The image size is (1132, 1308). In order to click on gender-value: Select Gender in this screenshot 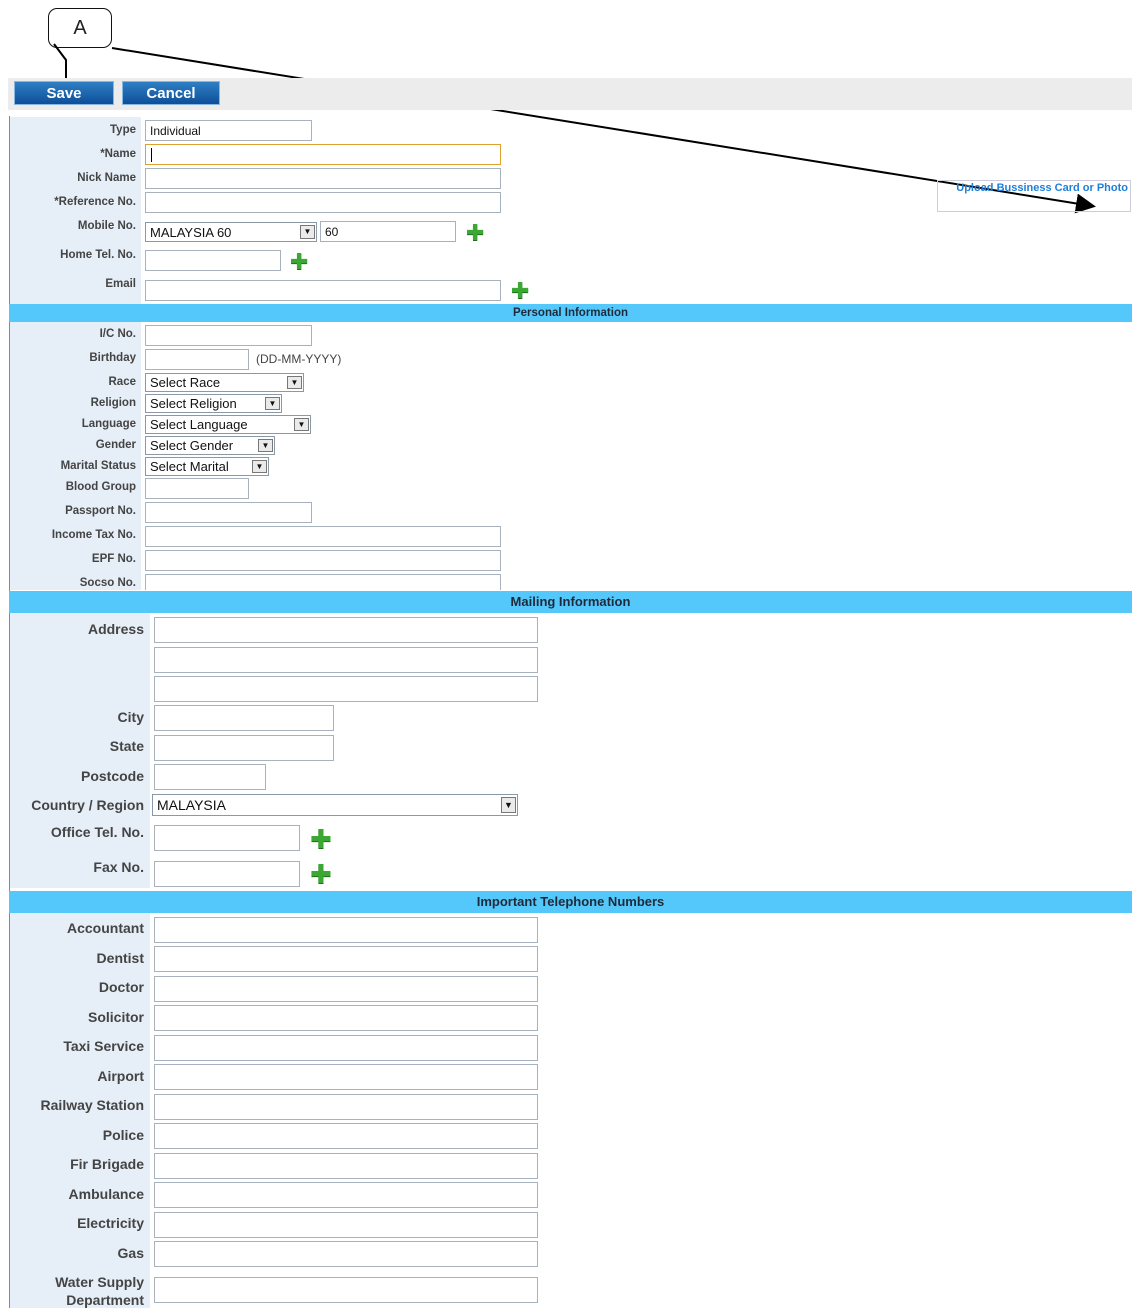, I will do `click(192, 445)`.